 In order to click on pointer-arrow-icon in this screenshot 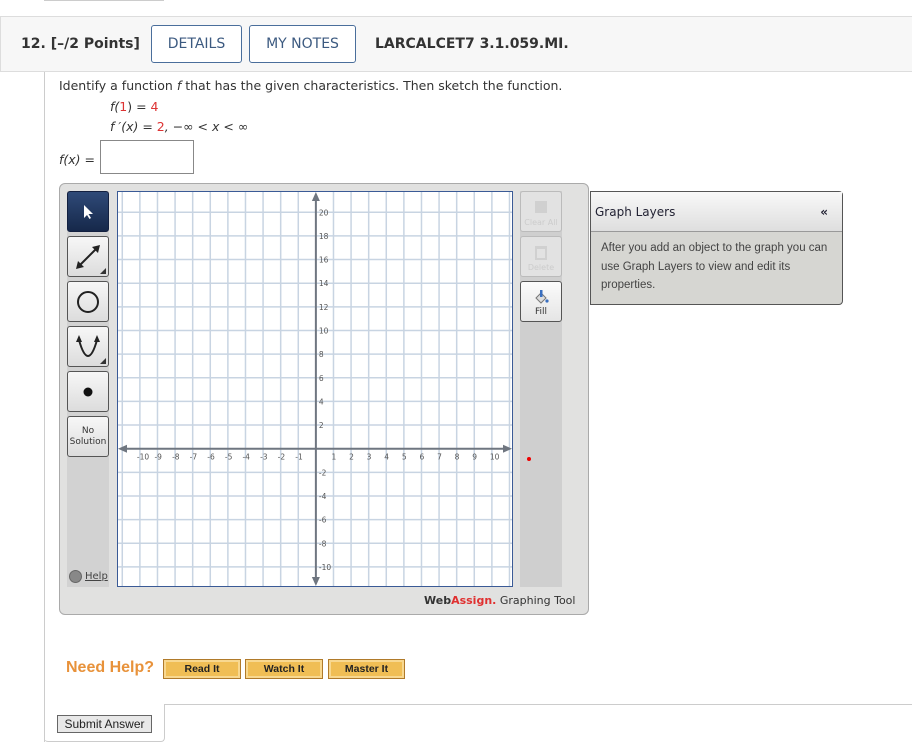, I will do `click(88, 211)`.